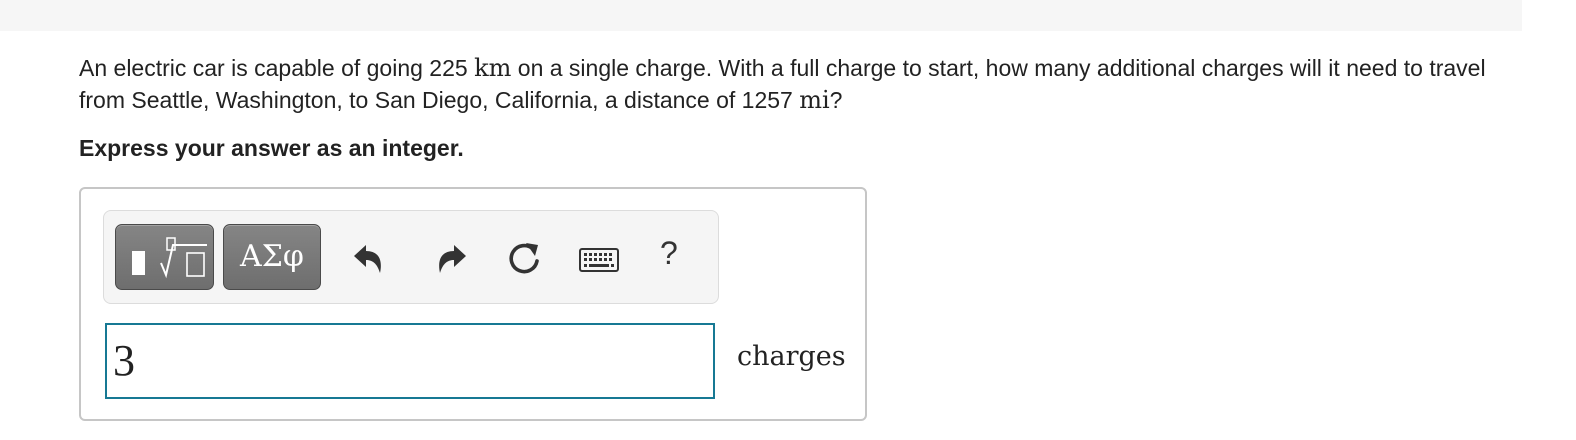 Image resolution: width=1576 pixels, height=440 pixels. I want to click on undo-icon, so click(367, 259).